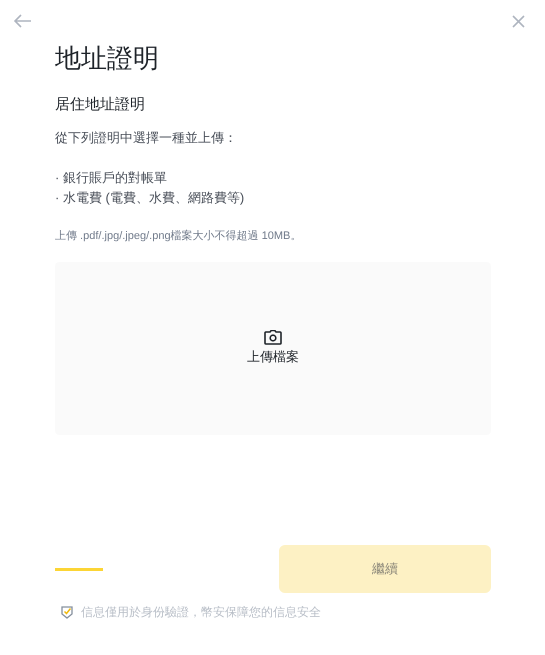  Describe the element at coordinates (79, 569) in the screenshot. I see `step-indicator` at that location.